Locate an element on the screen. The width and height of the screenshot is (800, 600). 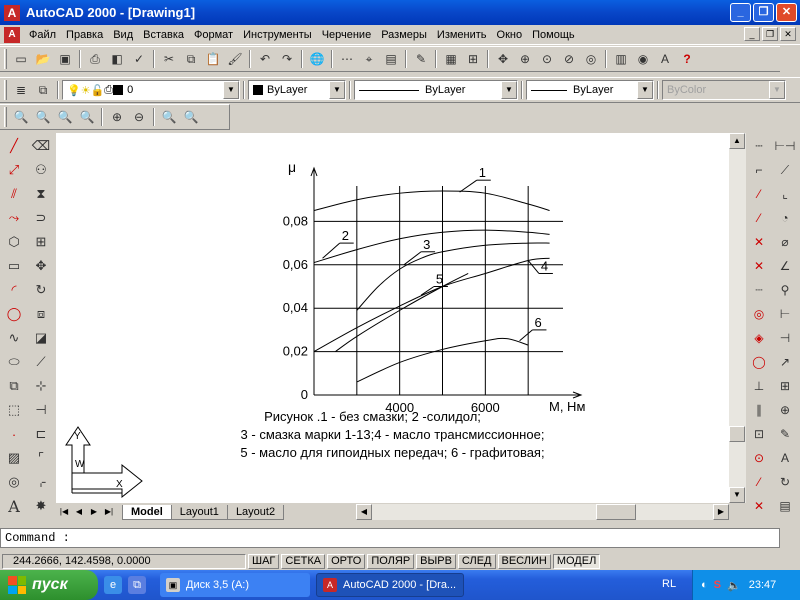
otrack-toggle: СЛЕД is located at coordinates (476, 561).